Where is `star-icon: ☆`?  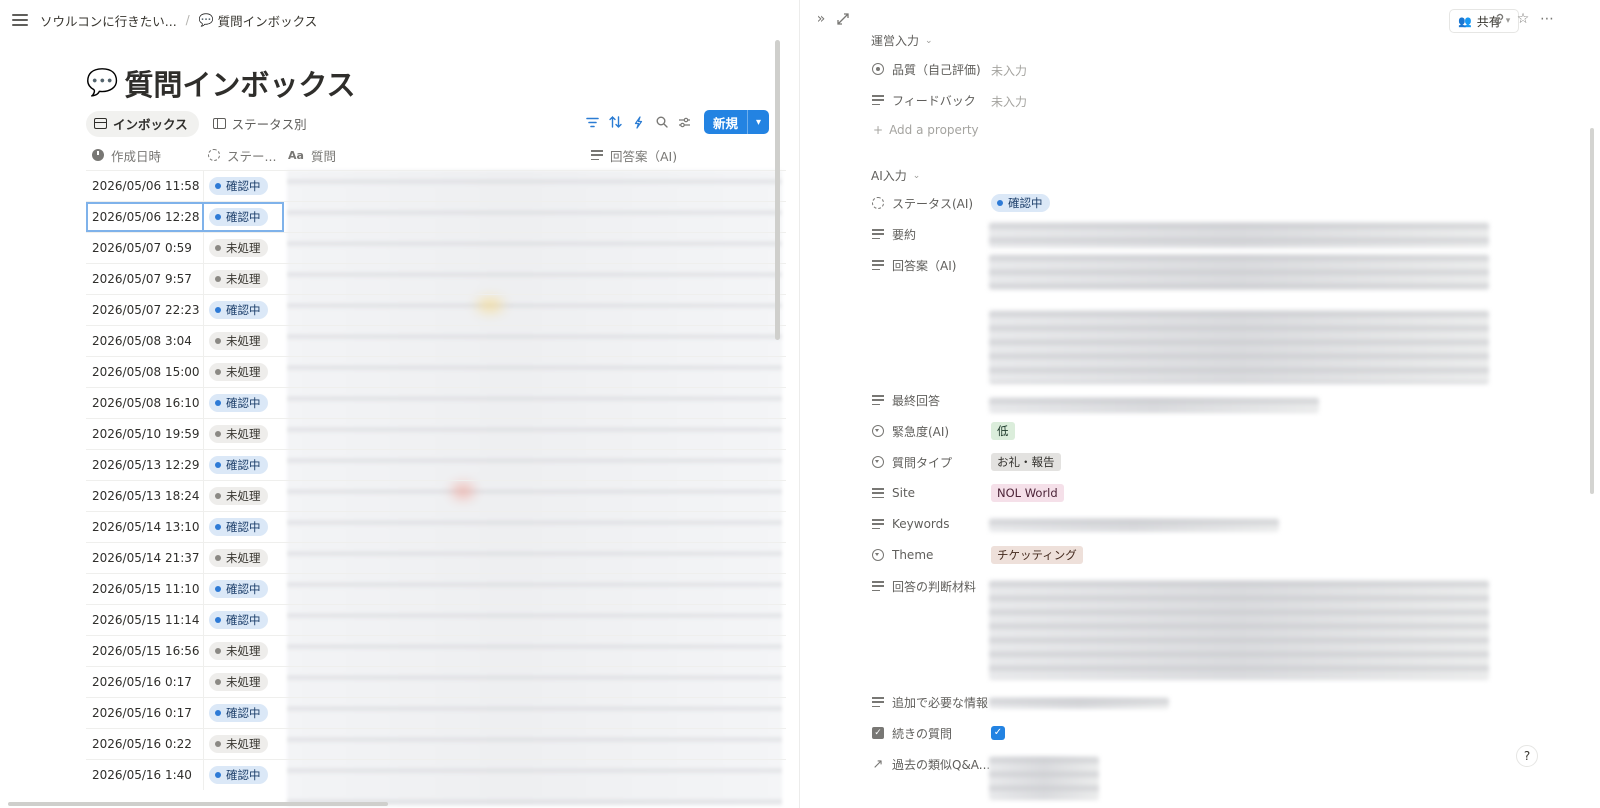
star-icon: ☆ is located at coordinates (1523, 19).